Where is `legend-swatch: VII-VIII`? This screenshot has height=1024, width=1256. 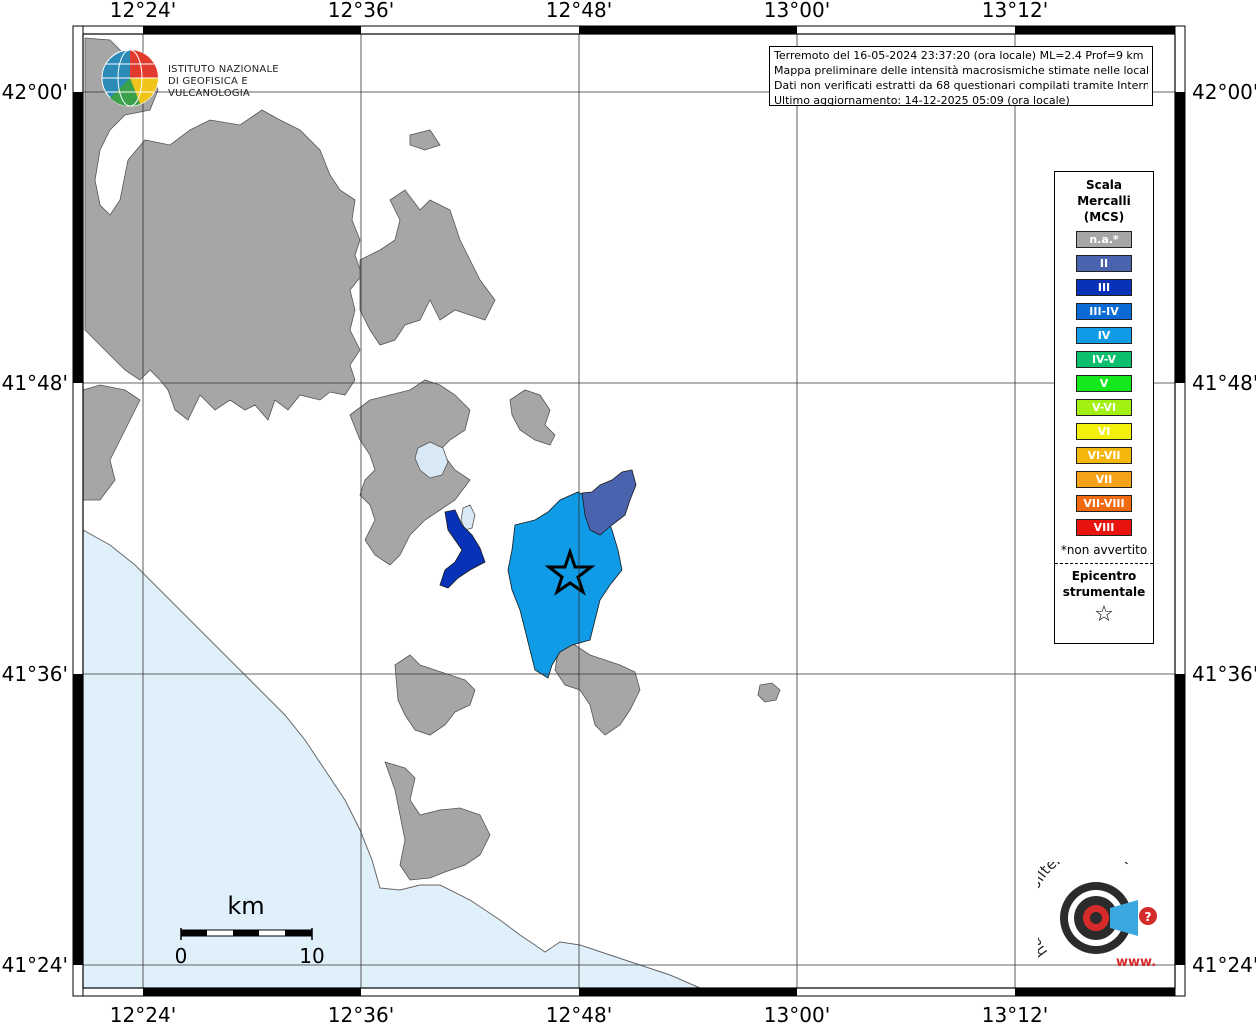
legend-swatch: VII-VIII is located at coordinates (1104, 503).